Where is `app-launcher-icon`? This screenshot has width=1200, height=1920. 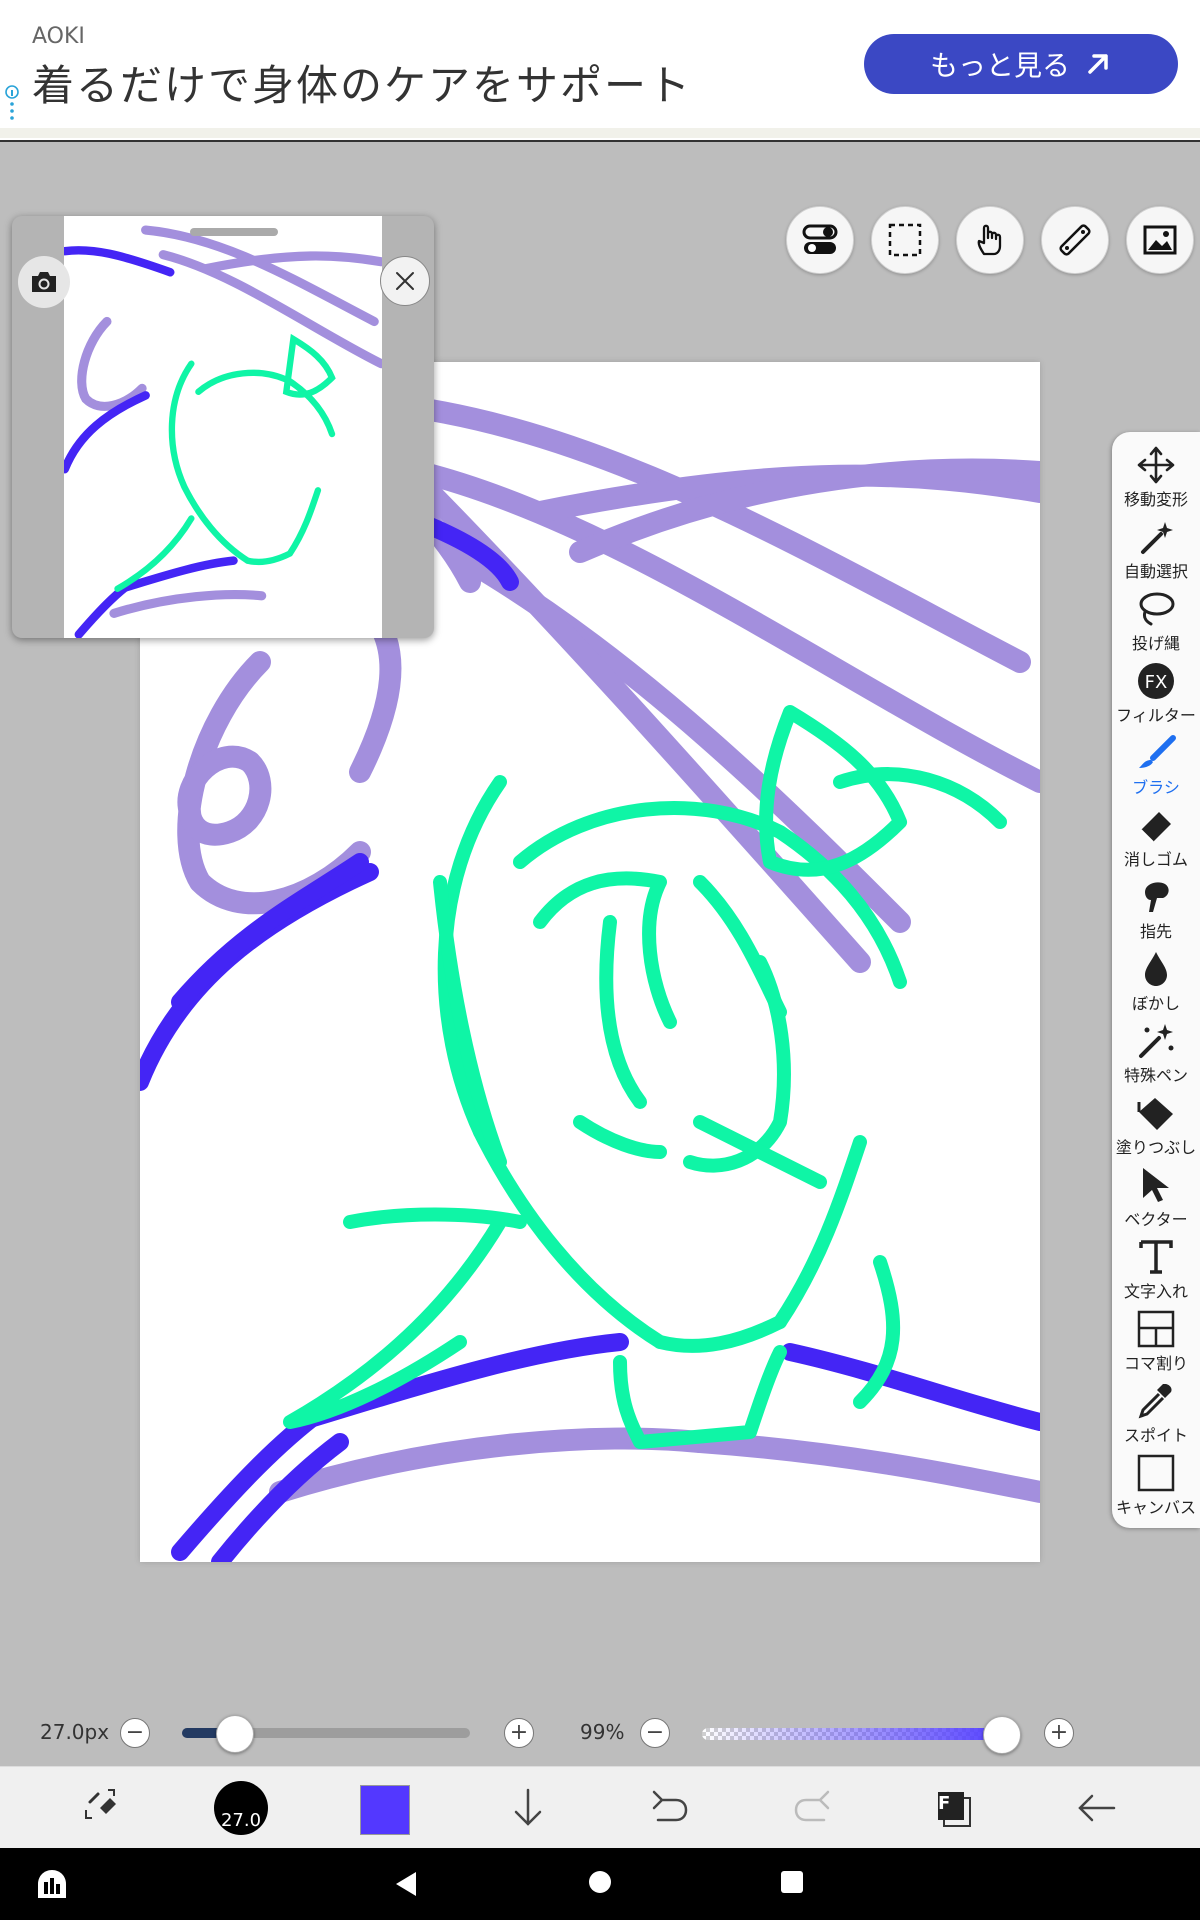
app-launcher-icon is located at coordinates (52, 1884).